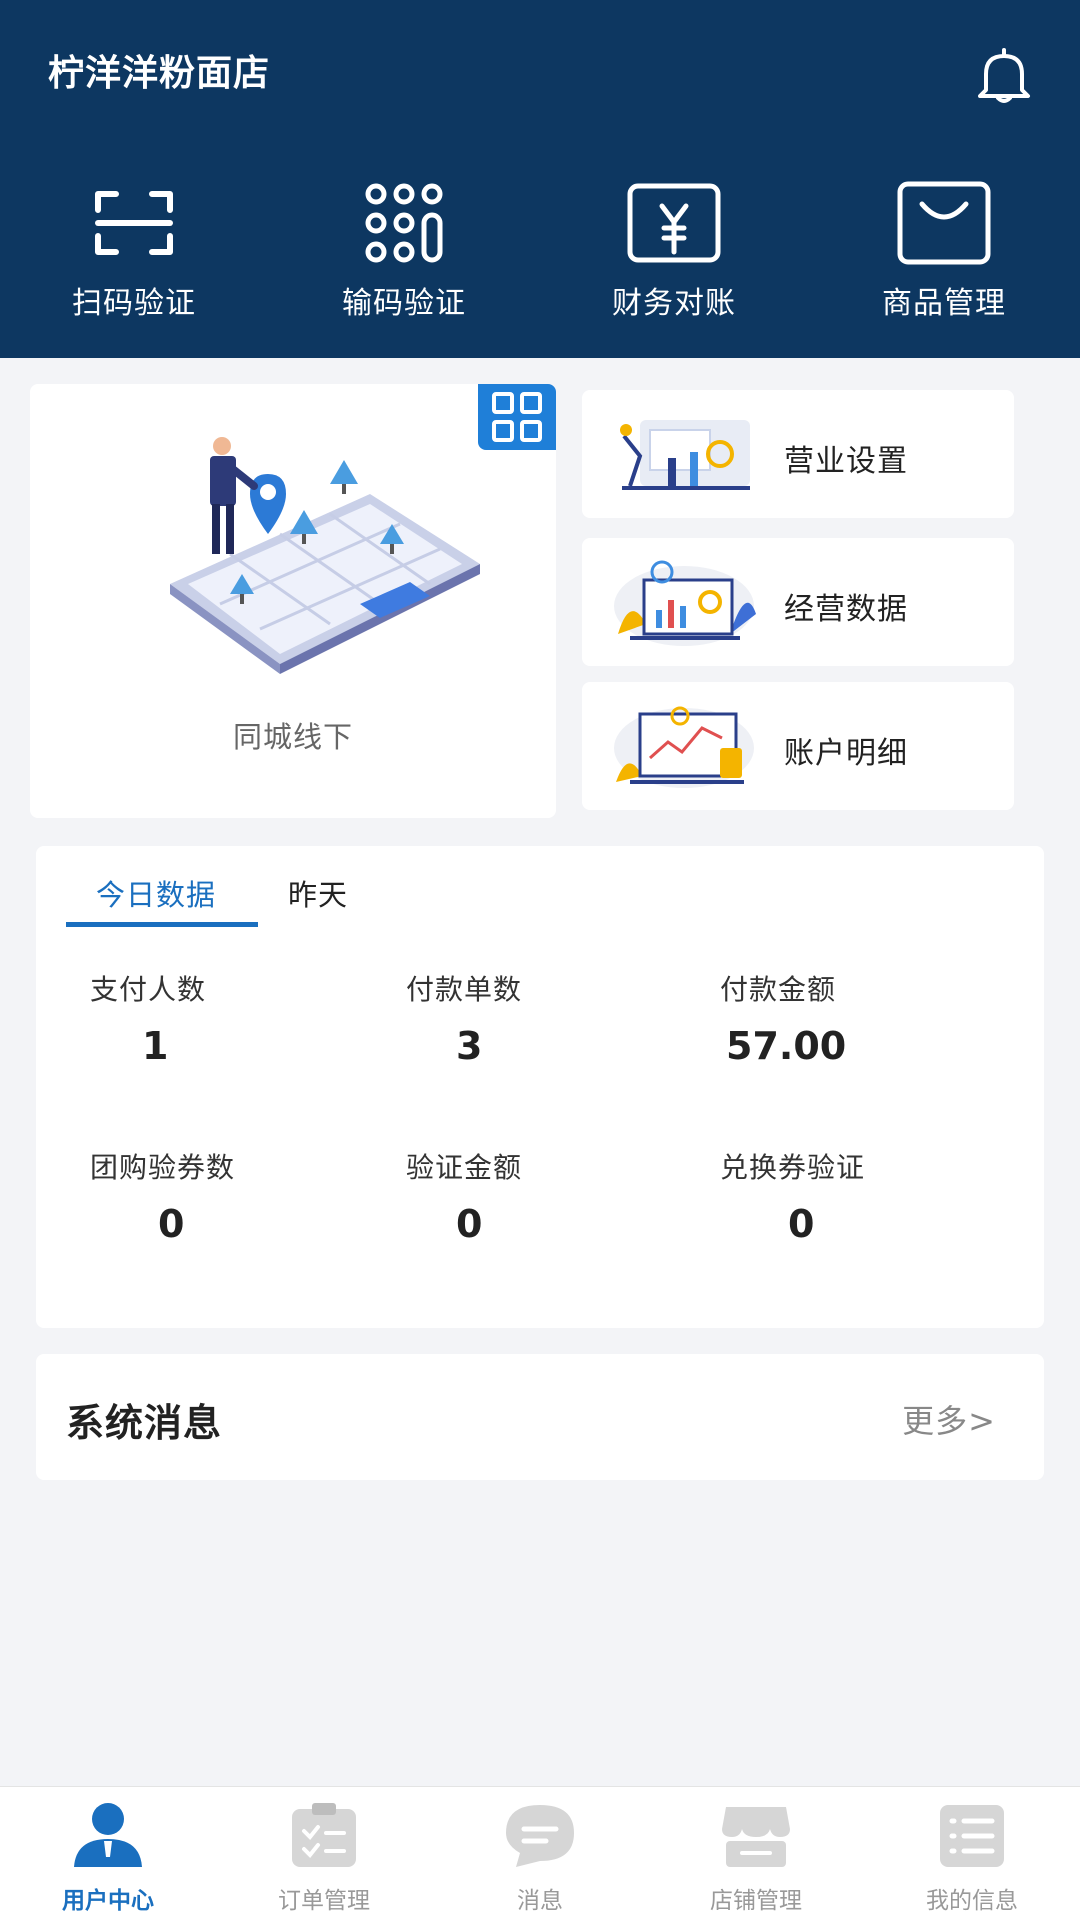 This screenshot has height=1920, width=1080. Describe the element at coordinates (404, 223) in the screenshot. I see `keypad-icon` at that location.